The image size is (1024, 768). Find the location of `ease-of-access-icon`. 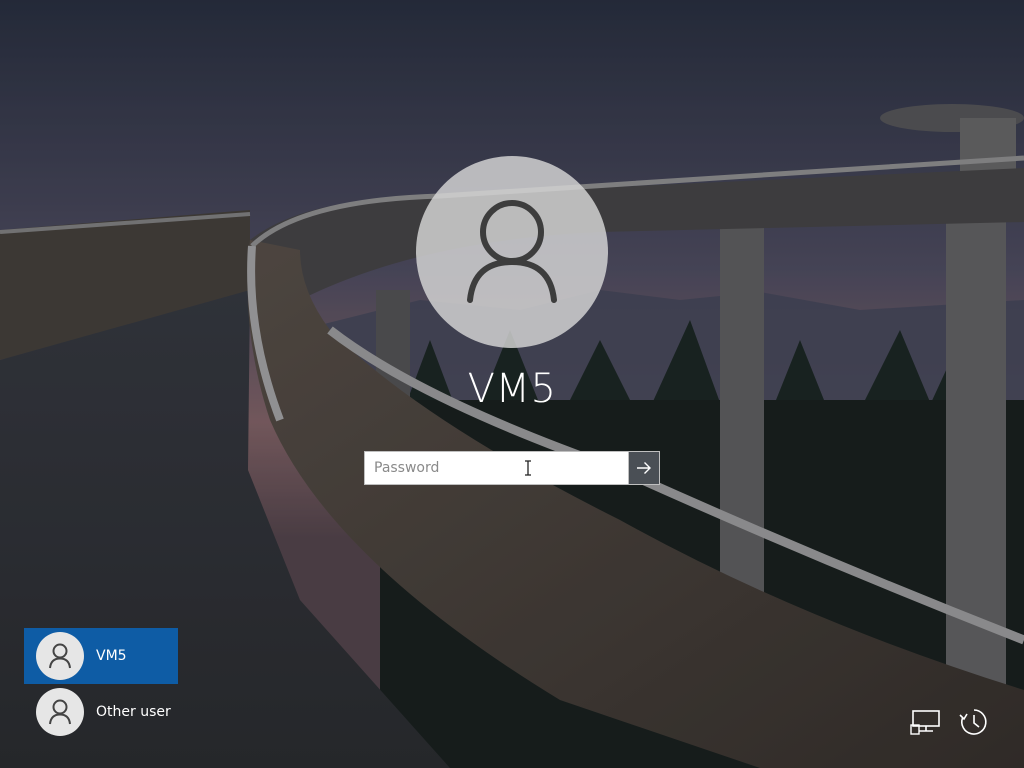

ease-of-access-icon is located at coordinates (973, 722).